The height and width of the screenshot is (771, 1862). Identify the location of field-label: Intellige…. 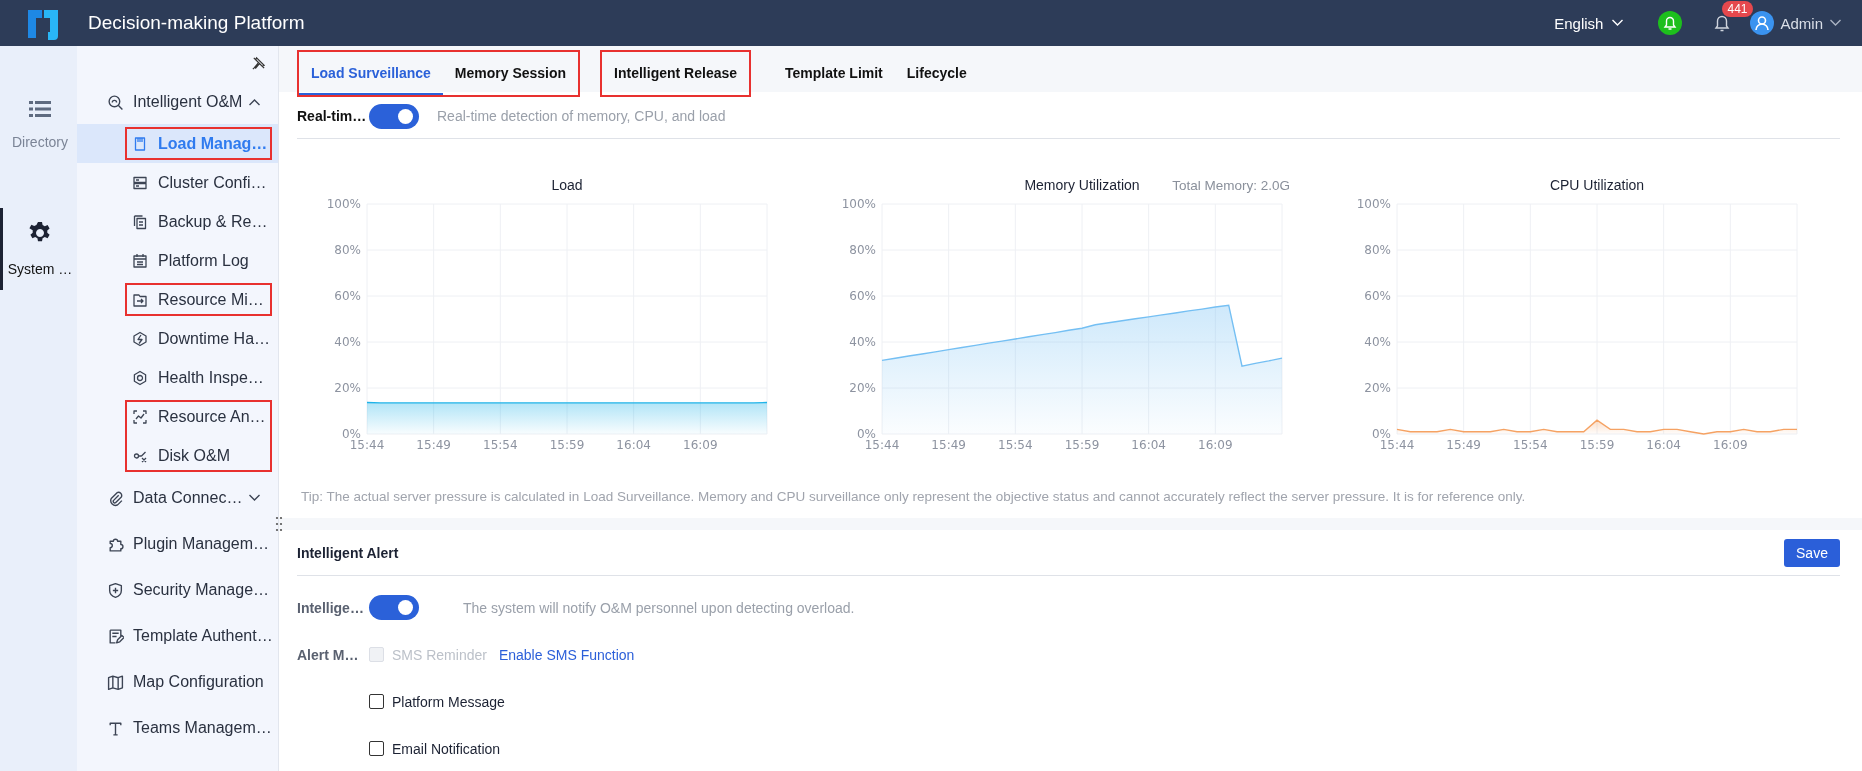
(331, 607).